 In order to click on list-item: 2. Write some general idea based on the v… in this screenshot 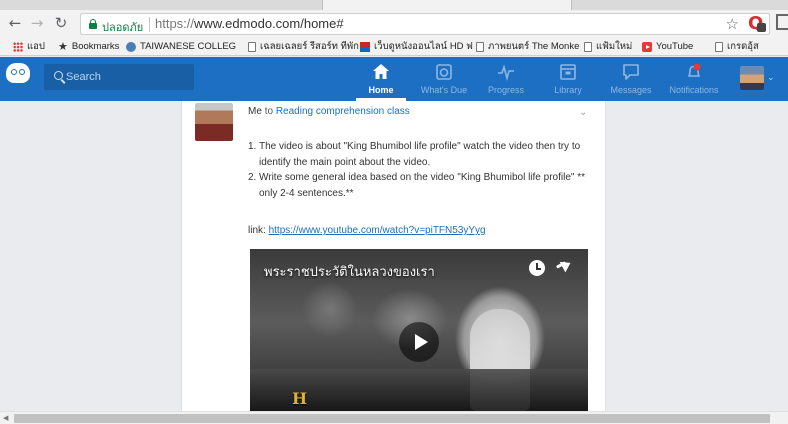, I will do `click(418, 185)`.